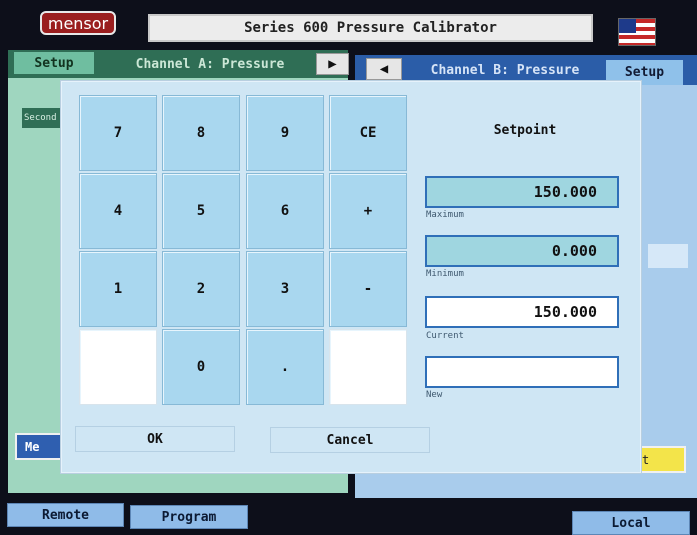 This screenshot has height=535, width=697. I want to click on remote-button: Remote, so click(65, 515).